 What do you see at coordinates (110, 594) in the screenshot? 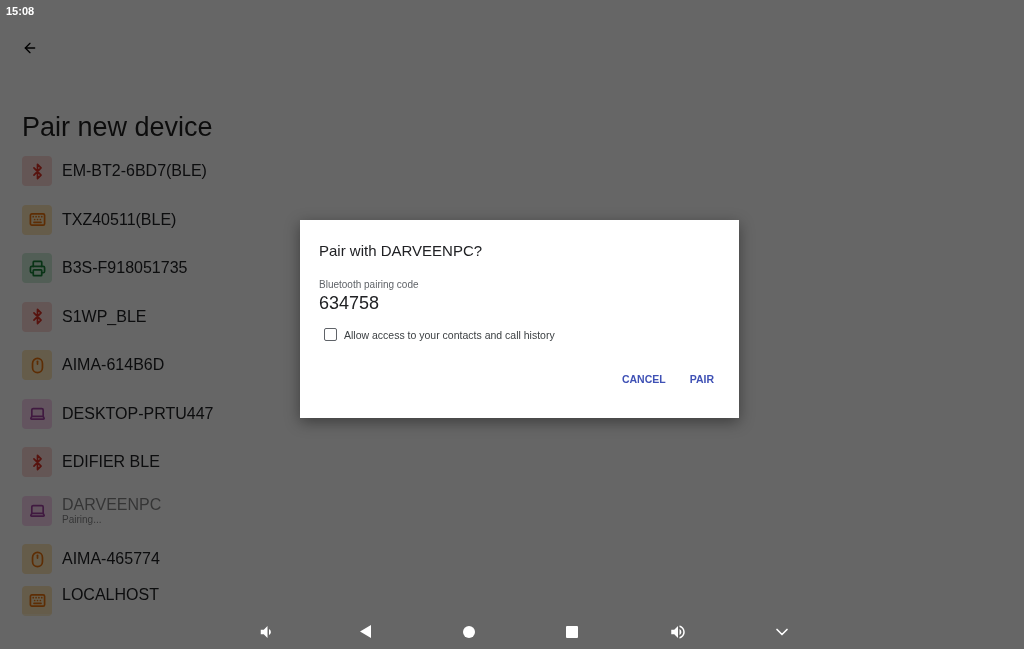
I see `device-name: LOCALHOST` at bounding box center [110, 594].